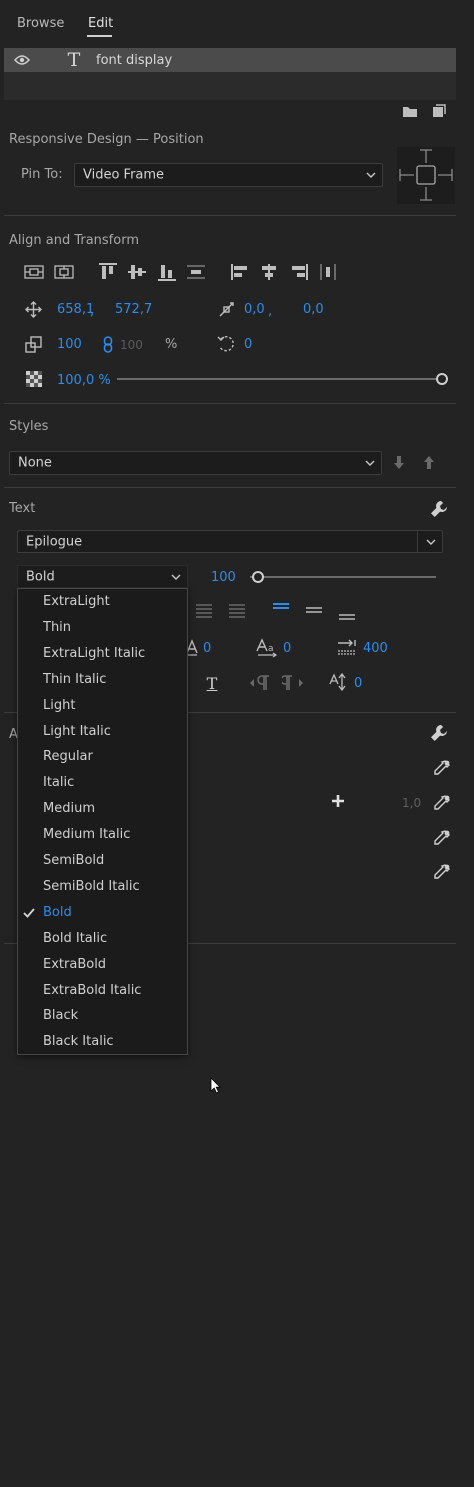 The height and width of the screenshot is (1487, 474). What do you see at coordinates (33, 344) in the screenshot?
I see `scale-icon` at bounding box center [33, 344].